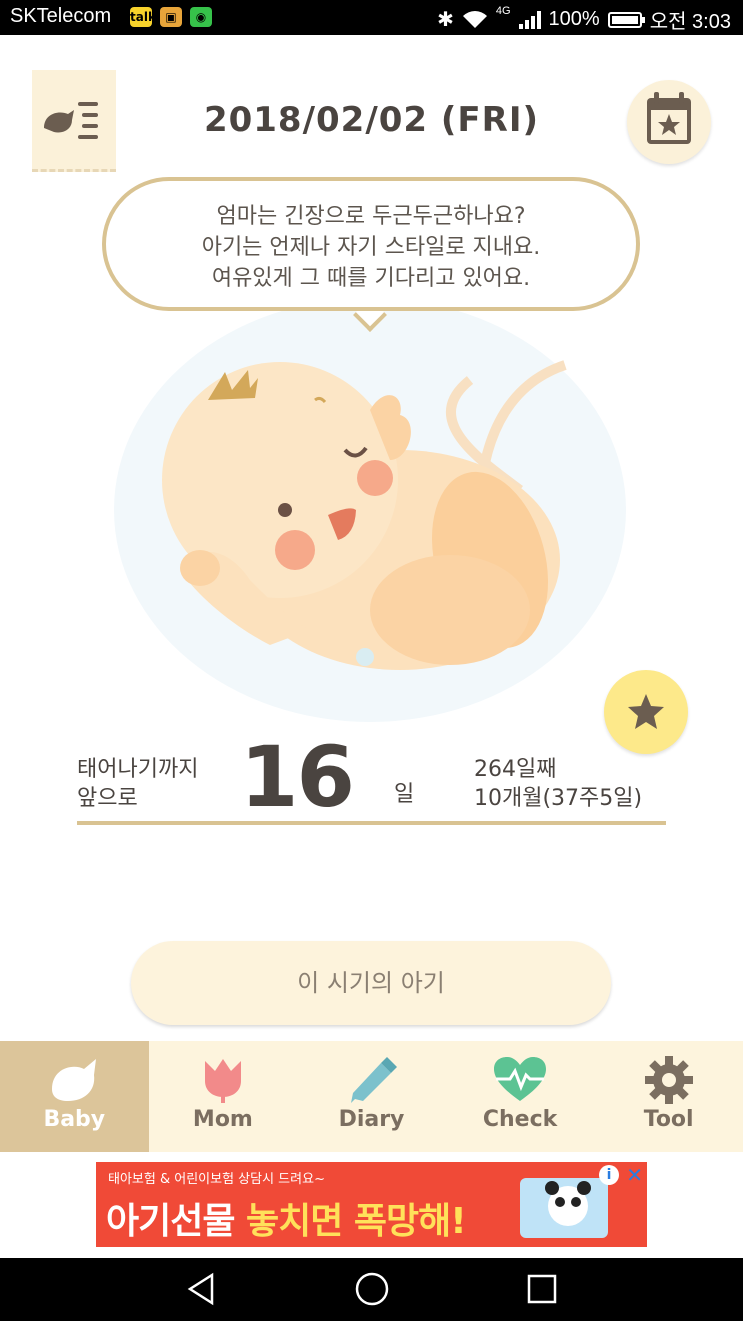  What do you see at coordinates (143, 17) in the screenshot?
I see `talk-icon: talk` at bounding box center [143, 17].